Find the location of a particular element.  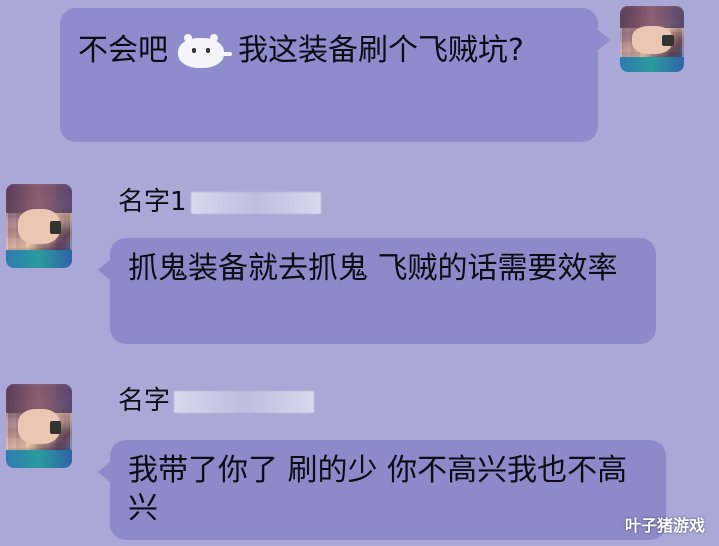

message-text: 抓鬼装备就去抓鬼 飞贼的话需要效率 is located at coordinates (373, 268).